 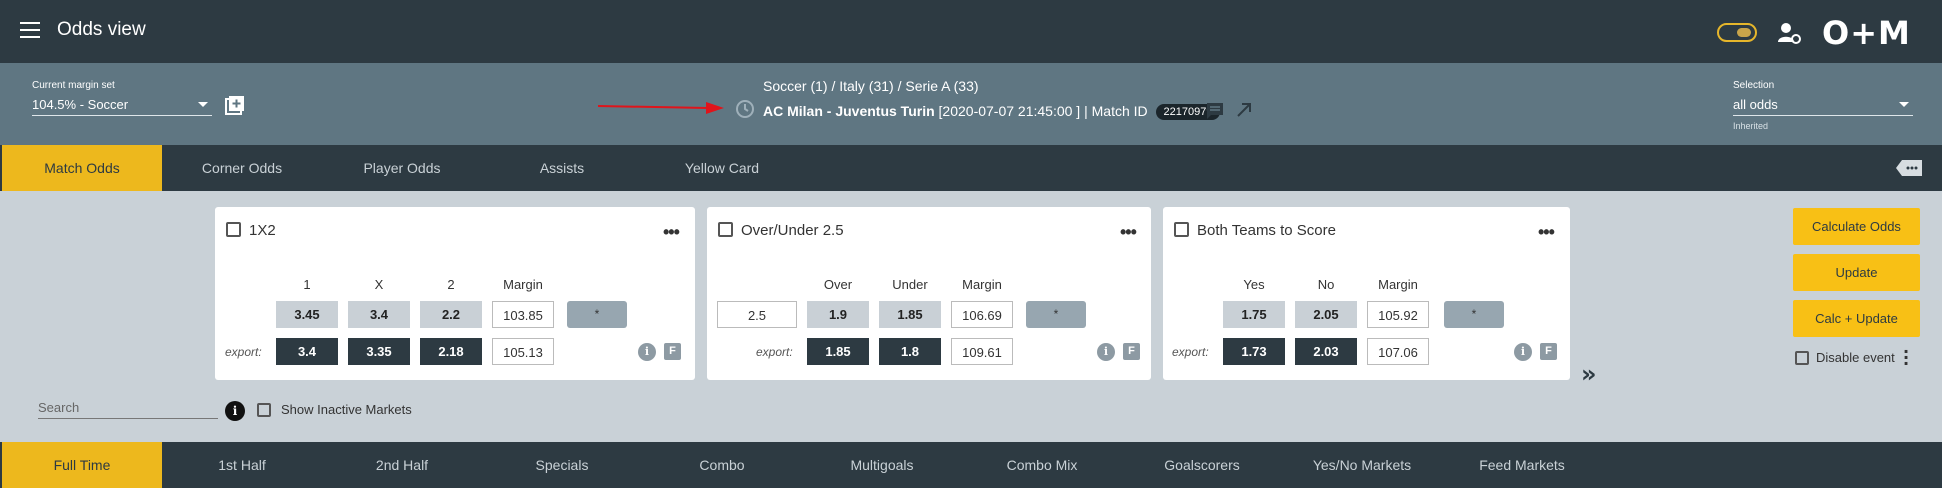 What do you see at coordinates (1042, 465) in the screenshot?
I see `tab-combo-mix: Combo Mix` at bounding box center [1042, 465].